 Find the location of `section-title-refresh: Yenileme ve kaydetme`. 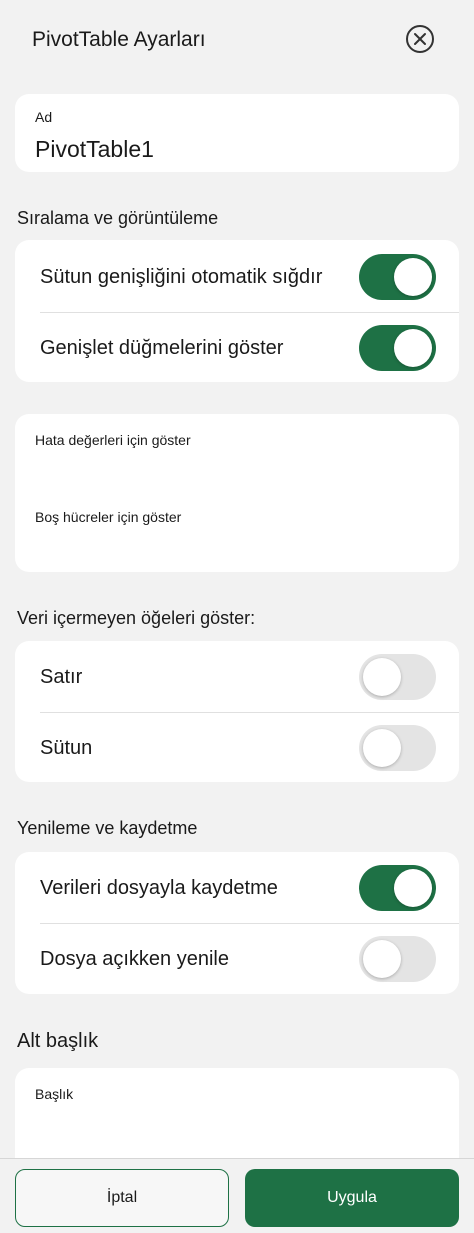

section-title-refresh: Yenileme ve kaydetme is located at coordinates (107, 828).